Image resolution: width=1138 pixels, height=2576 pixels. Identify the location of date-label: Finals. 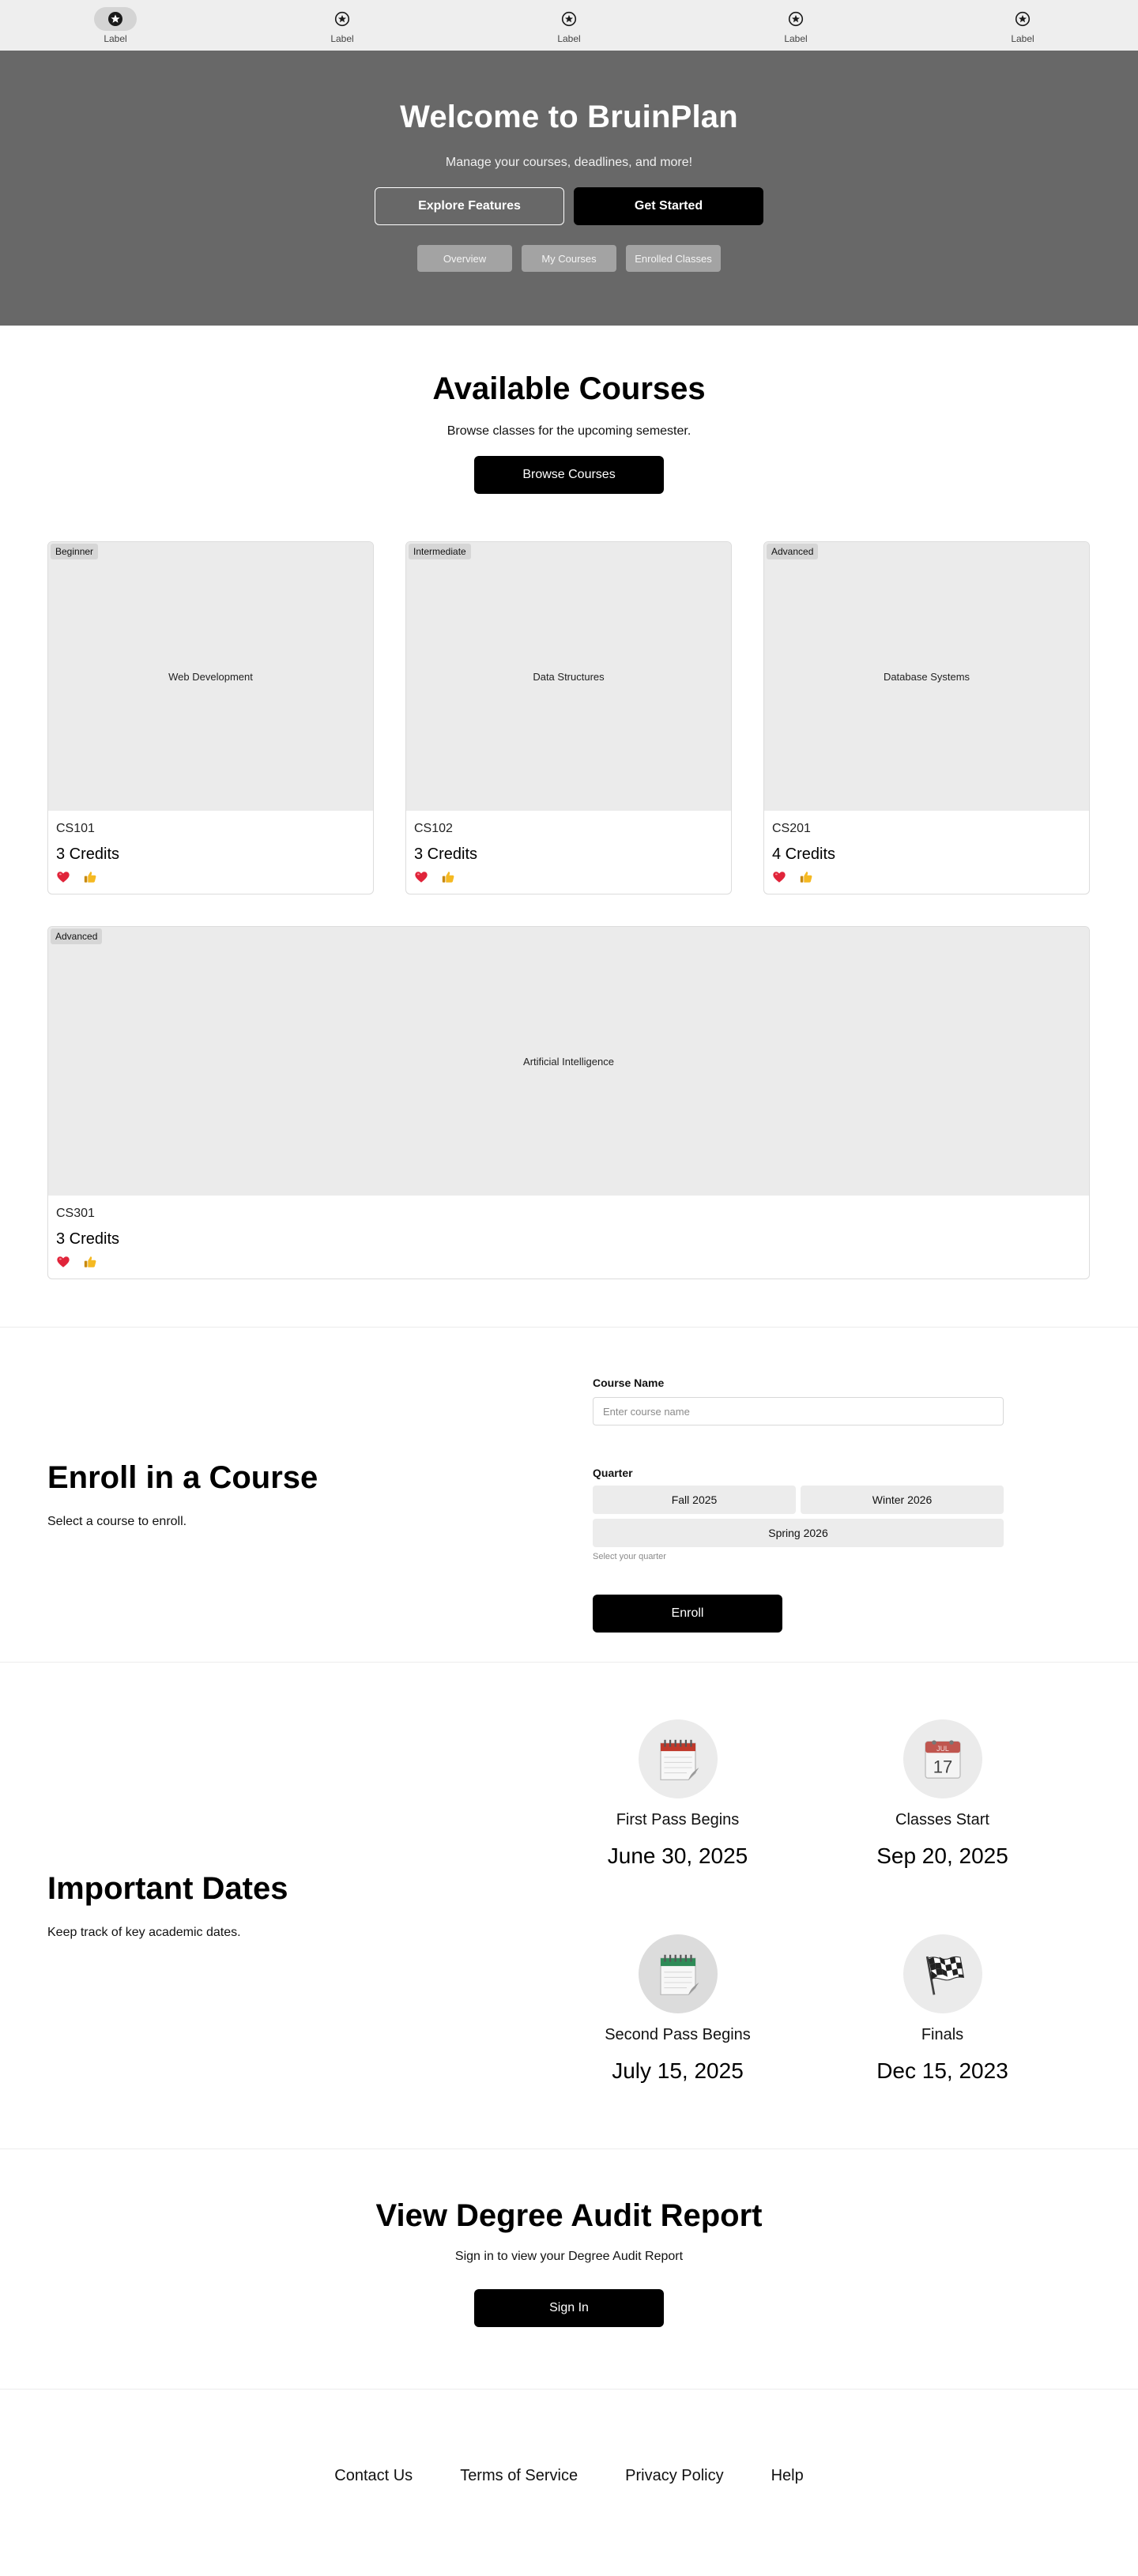
(942, 2034).